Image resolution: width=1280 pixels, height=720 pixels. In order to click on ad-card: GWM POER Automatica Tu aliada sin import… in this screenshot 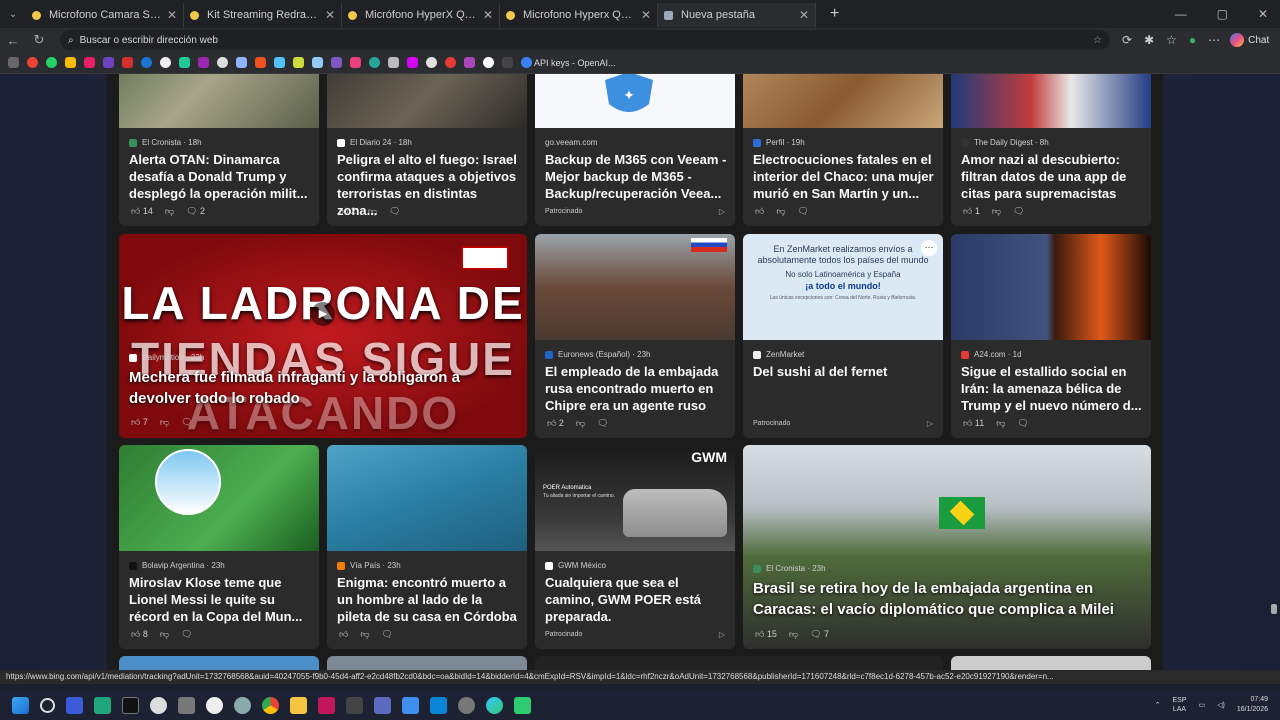, I will do `click(635, 547)`.